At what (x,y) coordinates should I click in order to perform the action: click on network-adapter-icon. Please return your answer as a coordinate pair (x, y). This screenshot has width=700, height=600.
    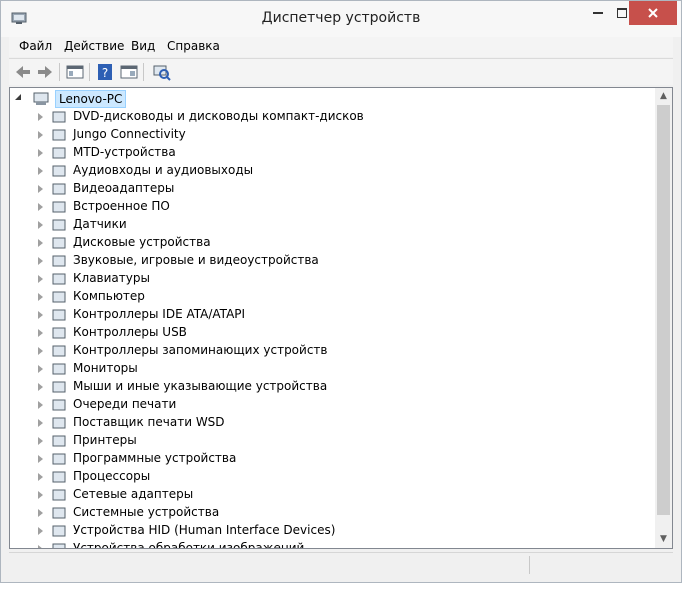
    Looking at the image, I should click on (59, 495).